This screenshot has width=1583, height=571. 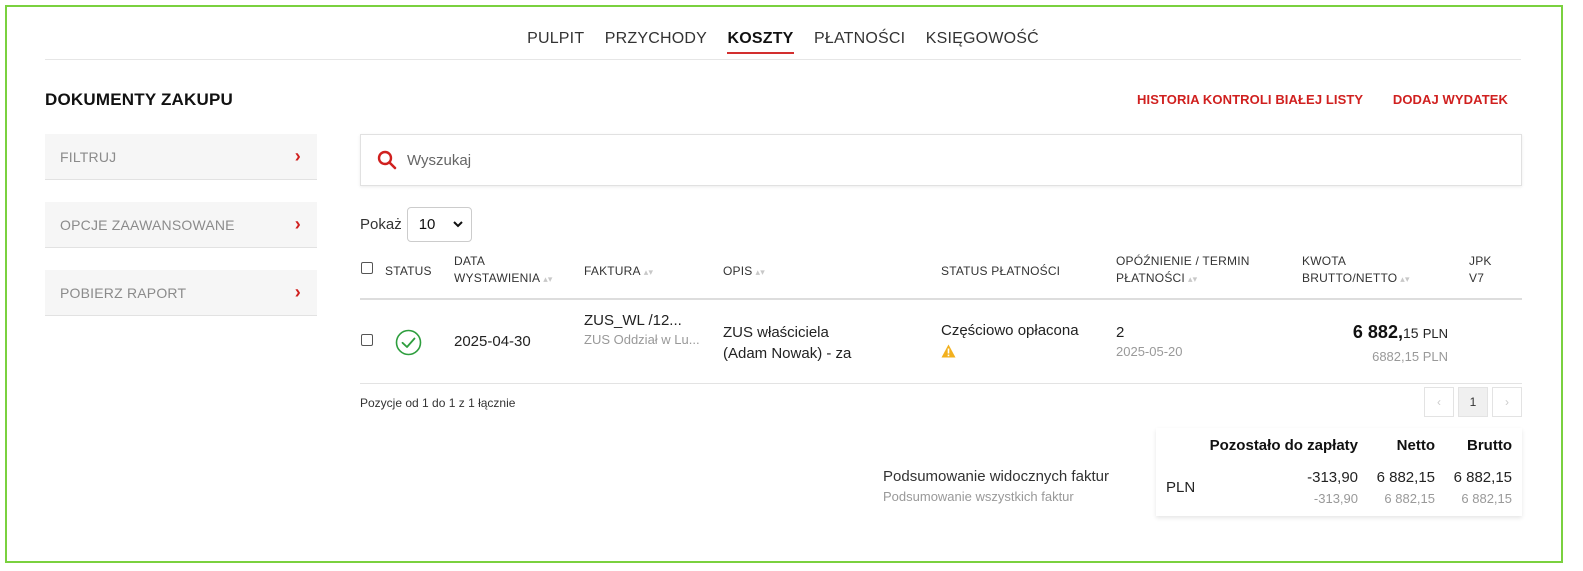 What do you see at coordinates (1149, 341) in the screenshot?
I see `row-delay: 2 2025-05-20` at bounding box center [1149, 341].